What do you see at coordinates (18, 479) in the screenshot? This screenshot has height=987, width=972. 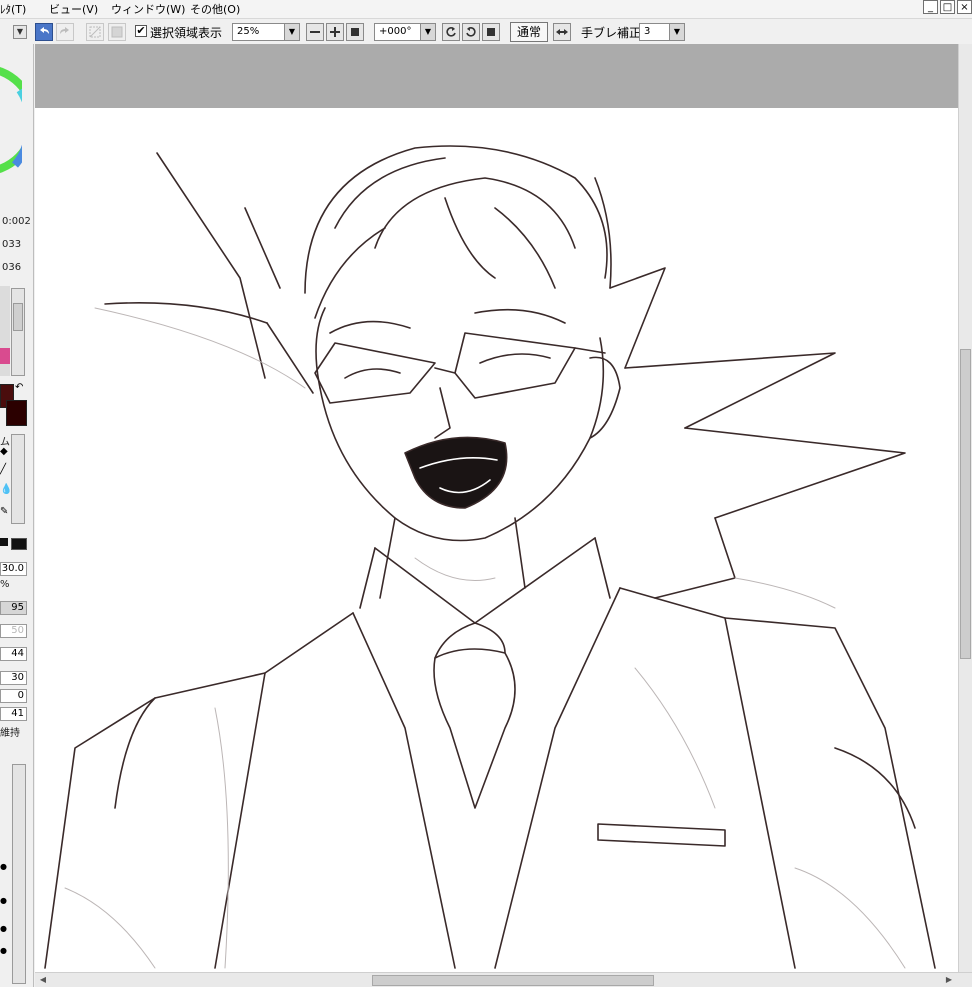 I see `tool-list-scrollbar` at bounding box center [18, 479].